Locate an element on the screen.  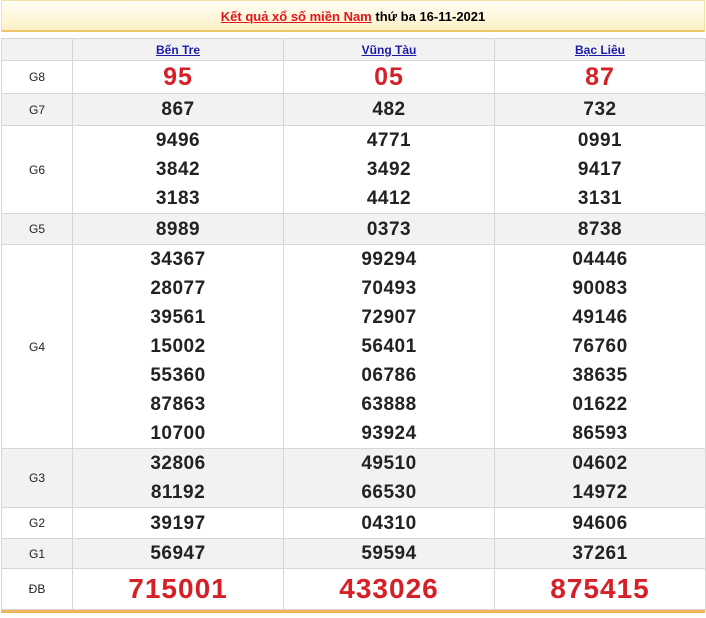
prize-label: ĐB is located at coordinates (37, 589).